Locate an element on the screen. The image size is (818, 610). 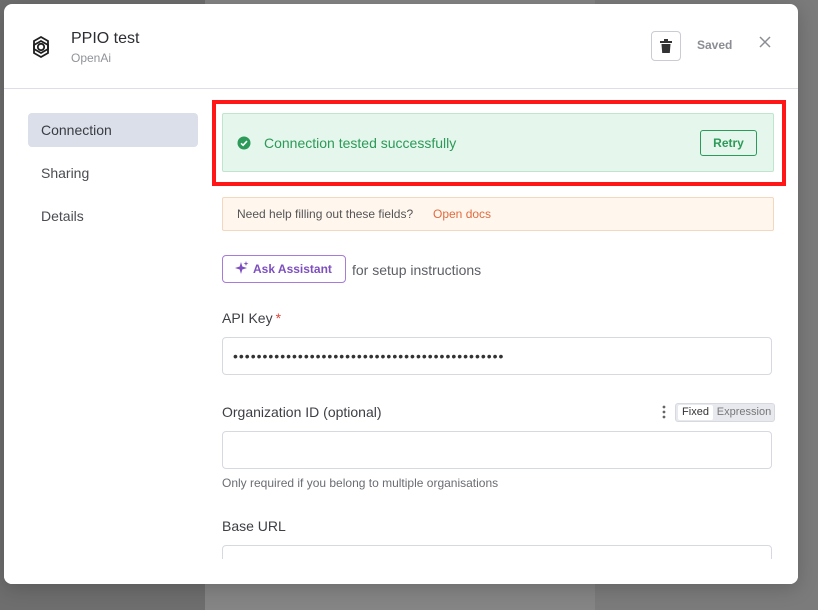
docs-help-text: Need help filling out these fields? is located at coordinates (325, 214).